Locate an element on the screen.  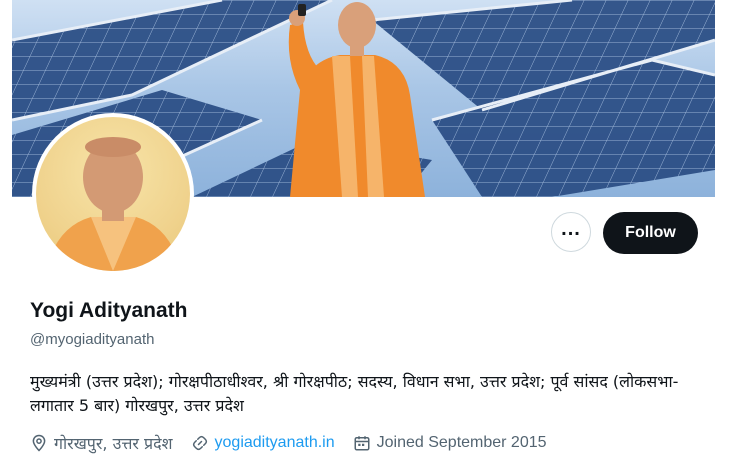
location-text: गोरखपुर, उत्तर प्रदेश is located at coordinates (113, 443).